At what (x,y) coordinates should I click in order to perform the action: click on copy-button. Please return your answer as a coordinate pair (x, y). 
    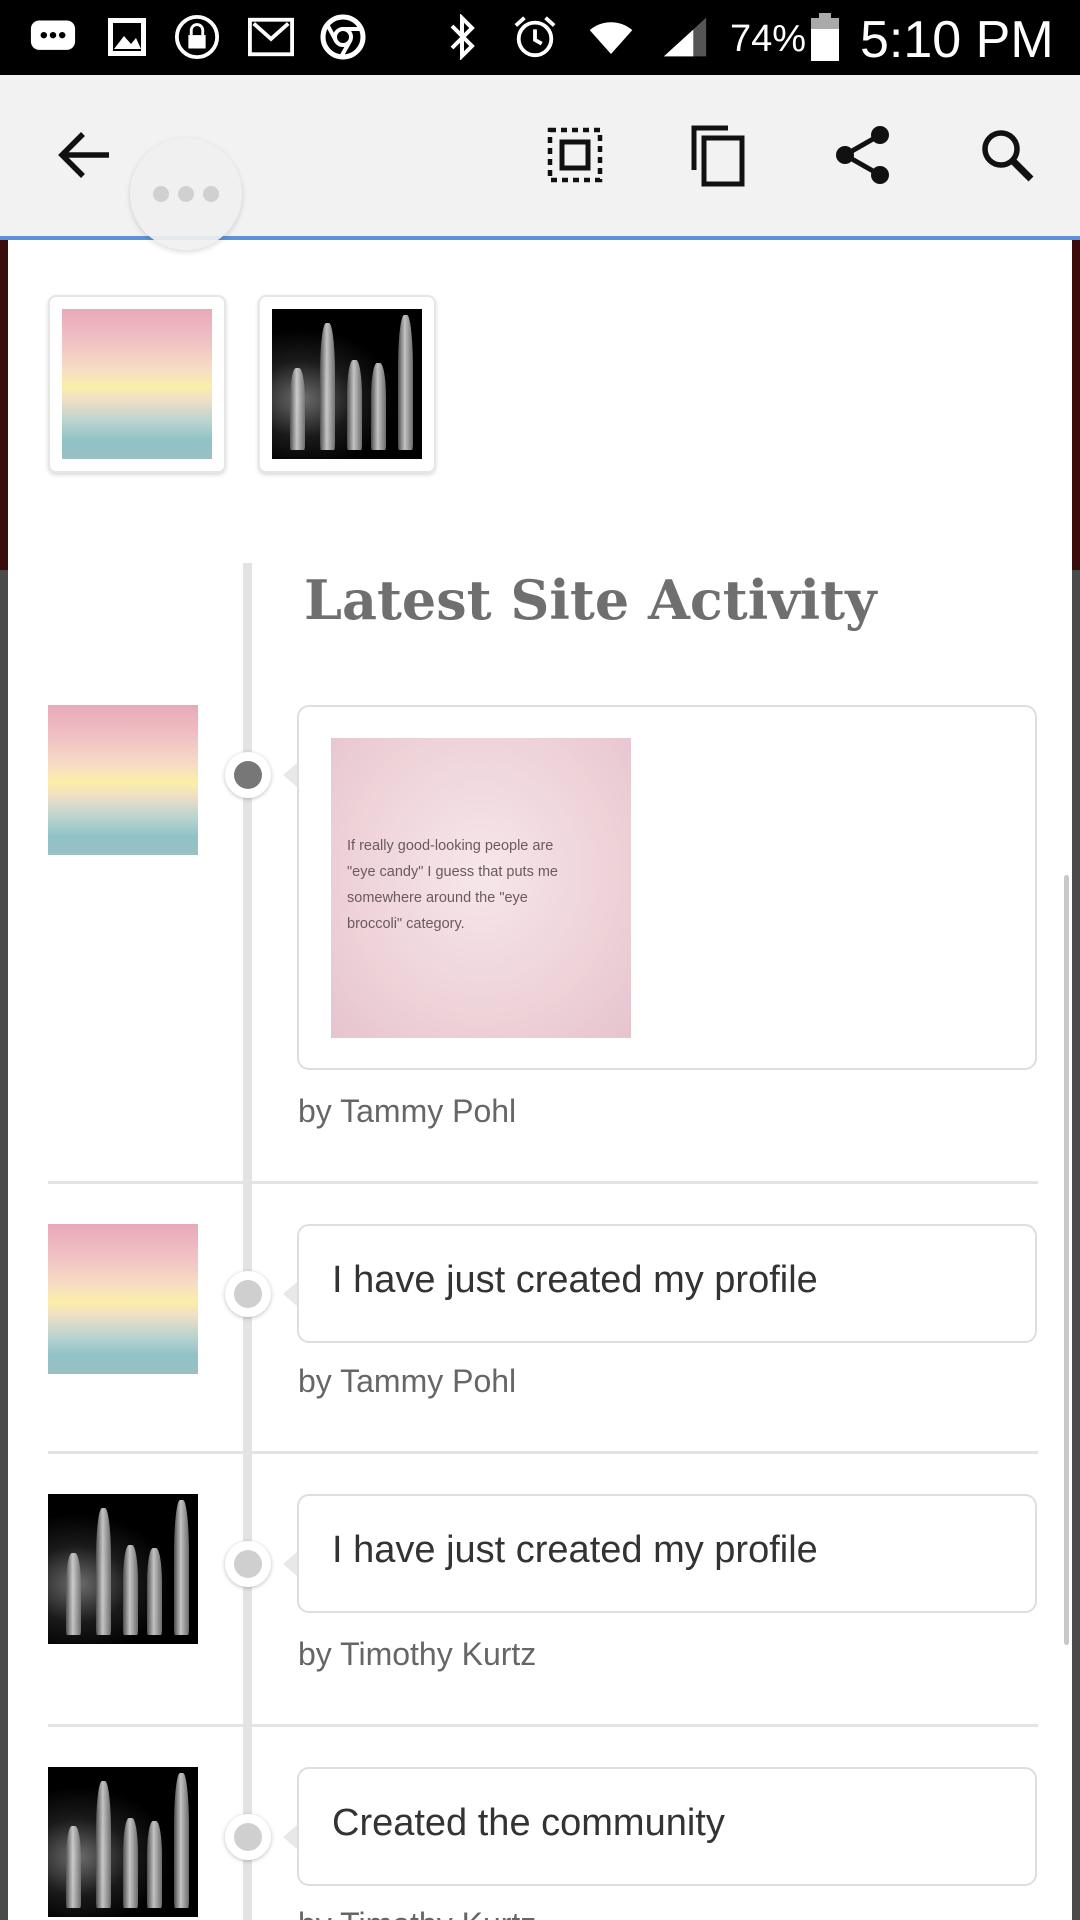
    Looking at the image, I should click on (718, 157).